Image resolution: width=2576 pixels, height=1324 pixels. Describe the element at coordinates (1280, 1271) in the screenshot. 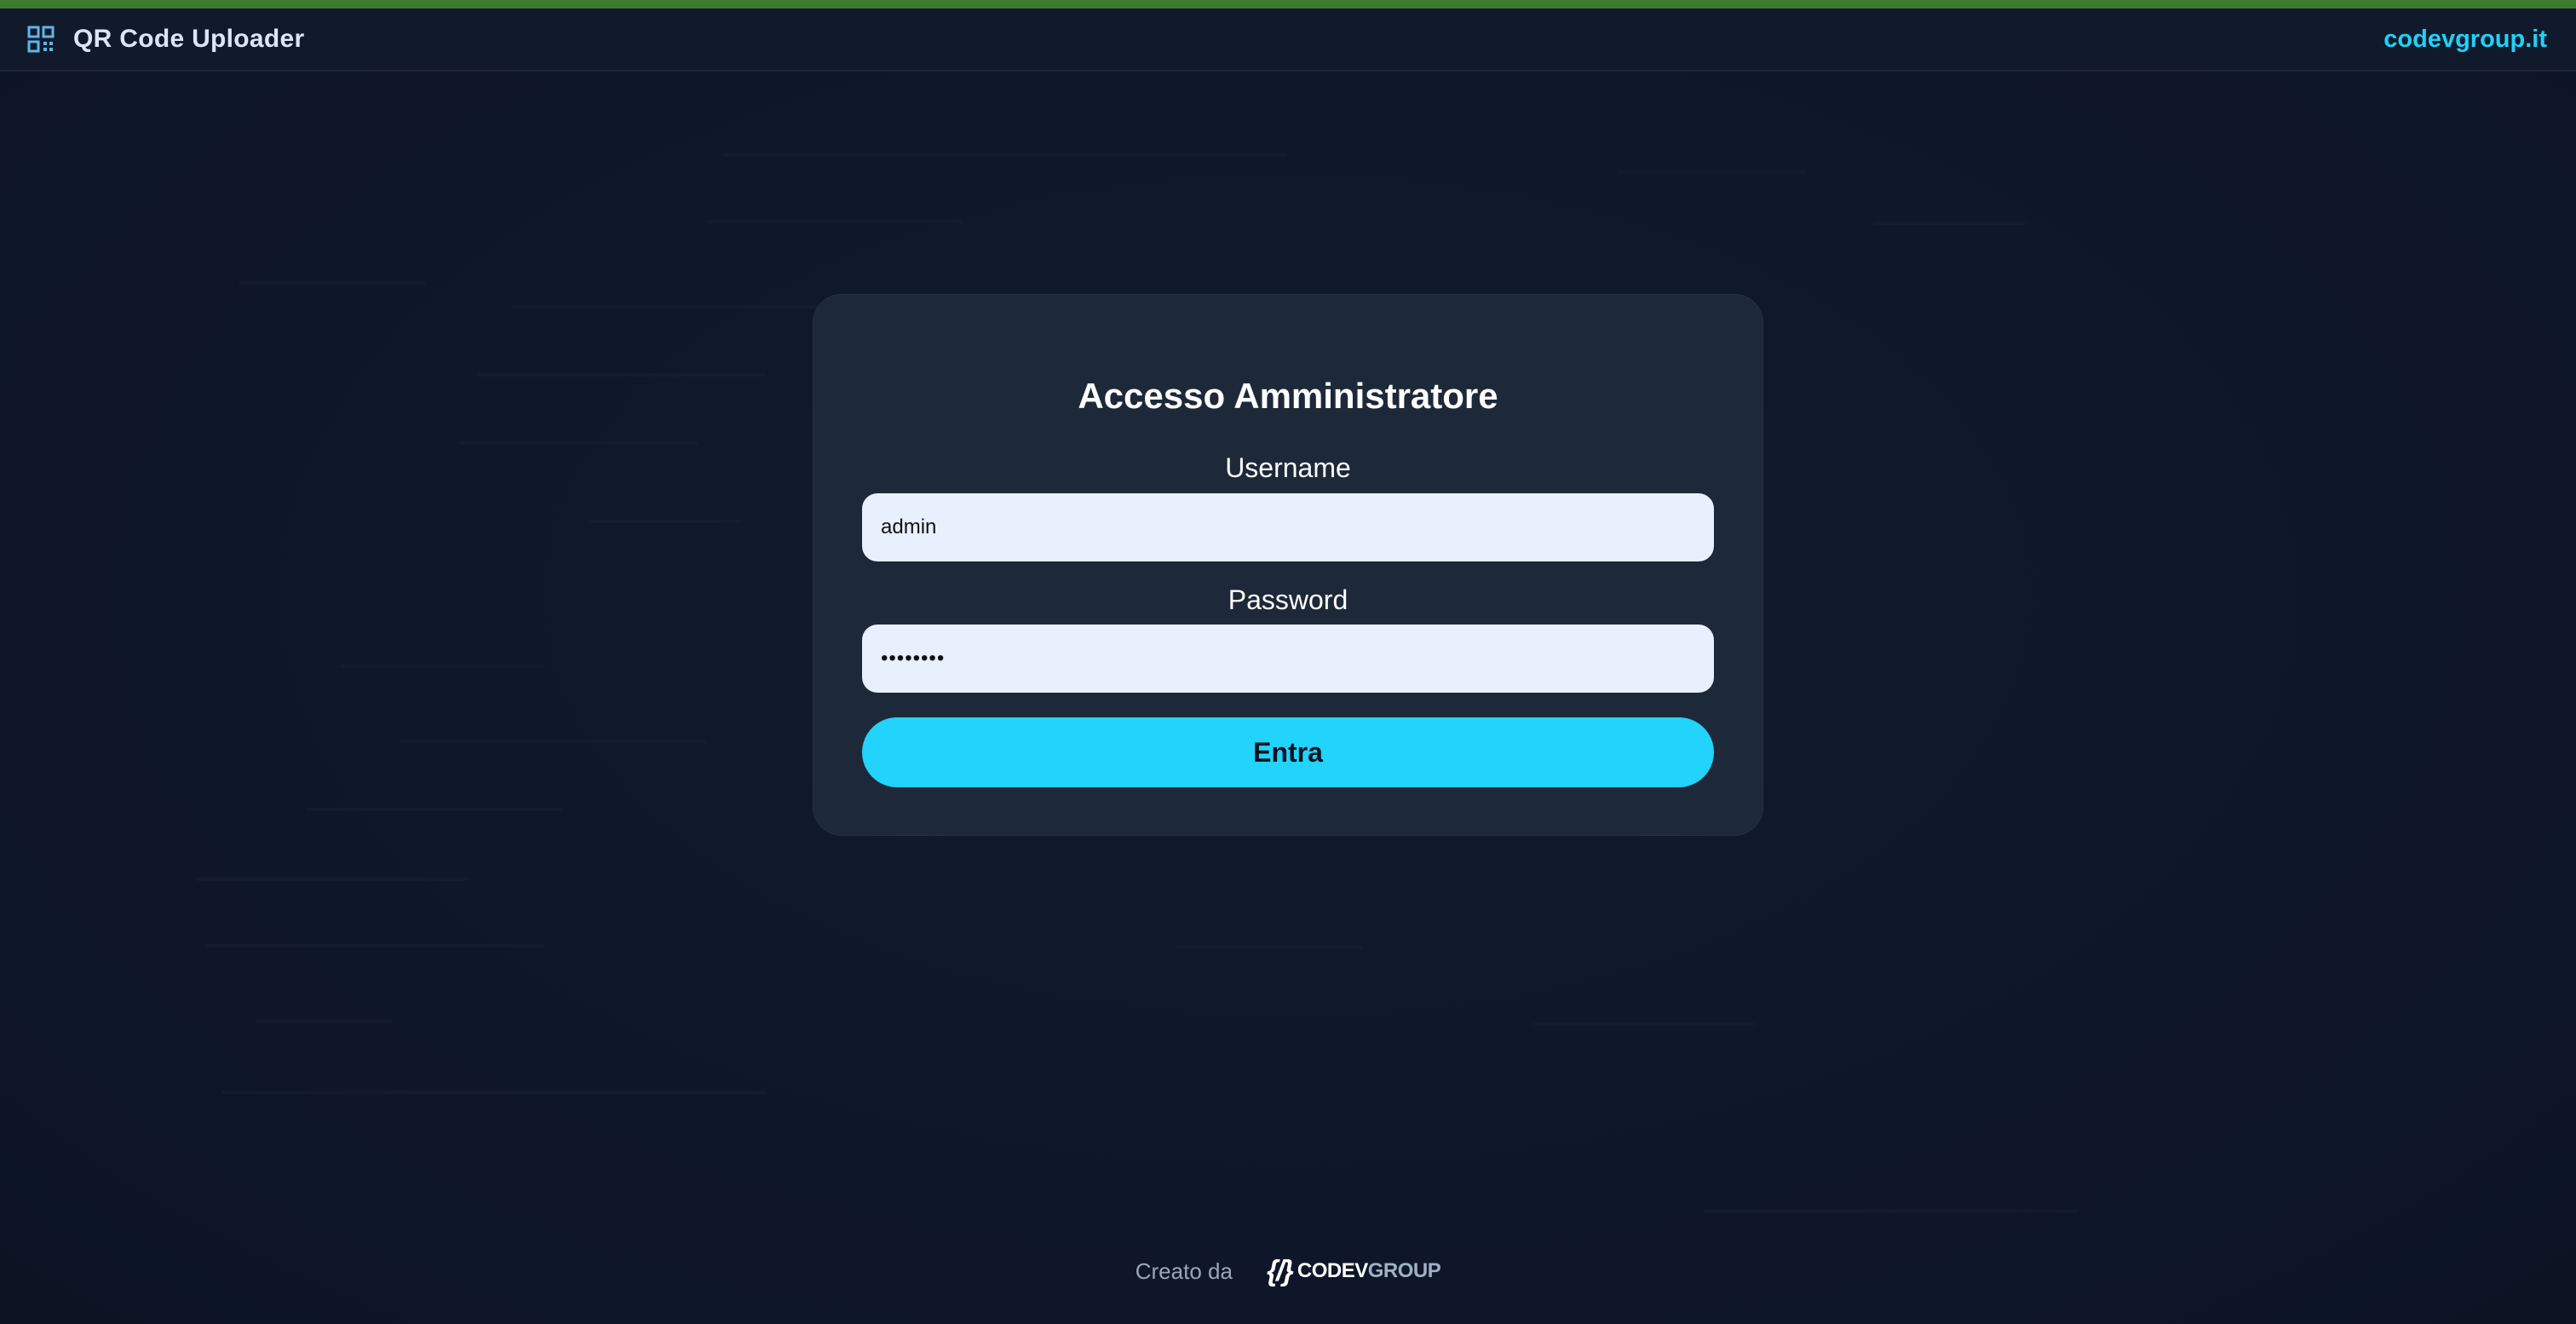

I see `code-brackets-icon: {/}` at that location.